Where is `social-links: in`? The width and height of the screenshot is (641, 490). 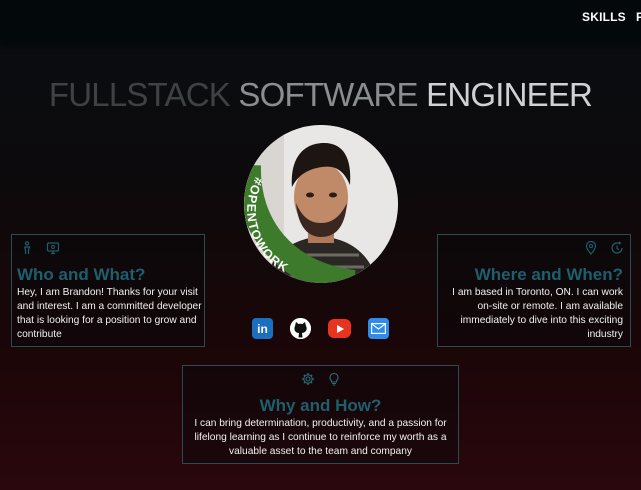 social-links: in is located at coordinates (320, 328).